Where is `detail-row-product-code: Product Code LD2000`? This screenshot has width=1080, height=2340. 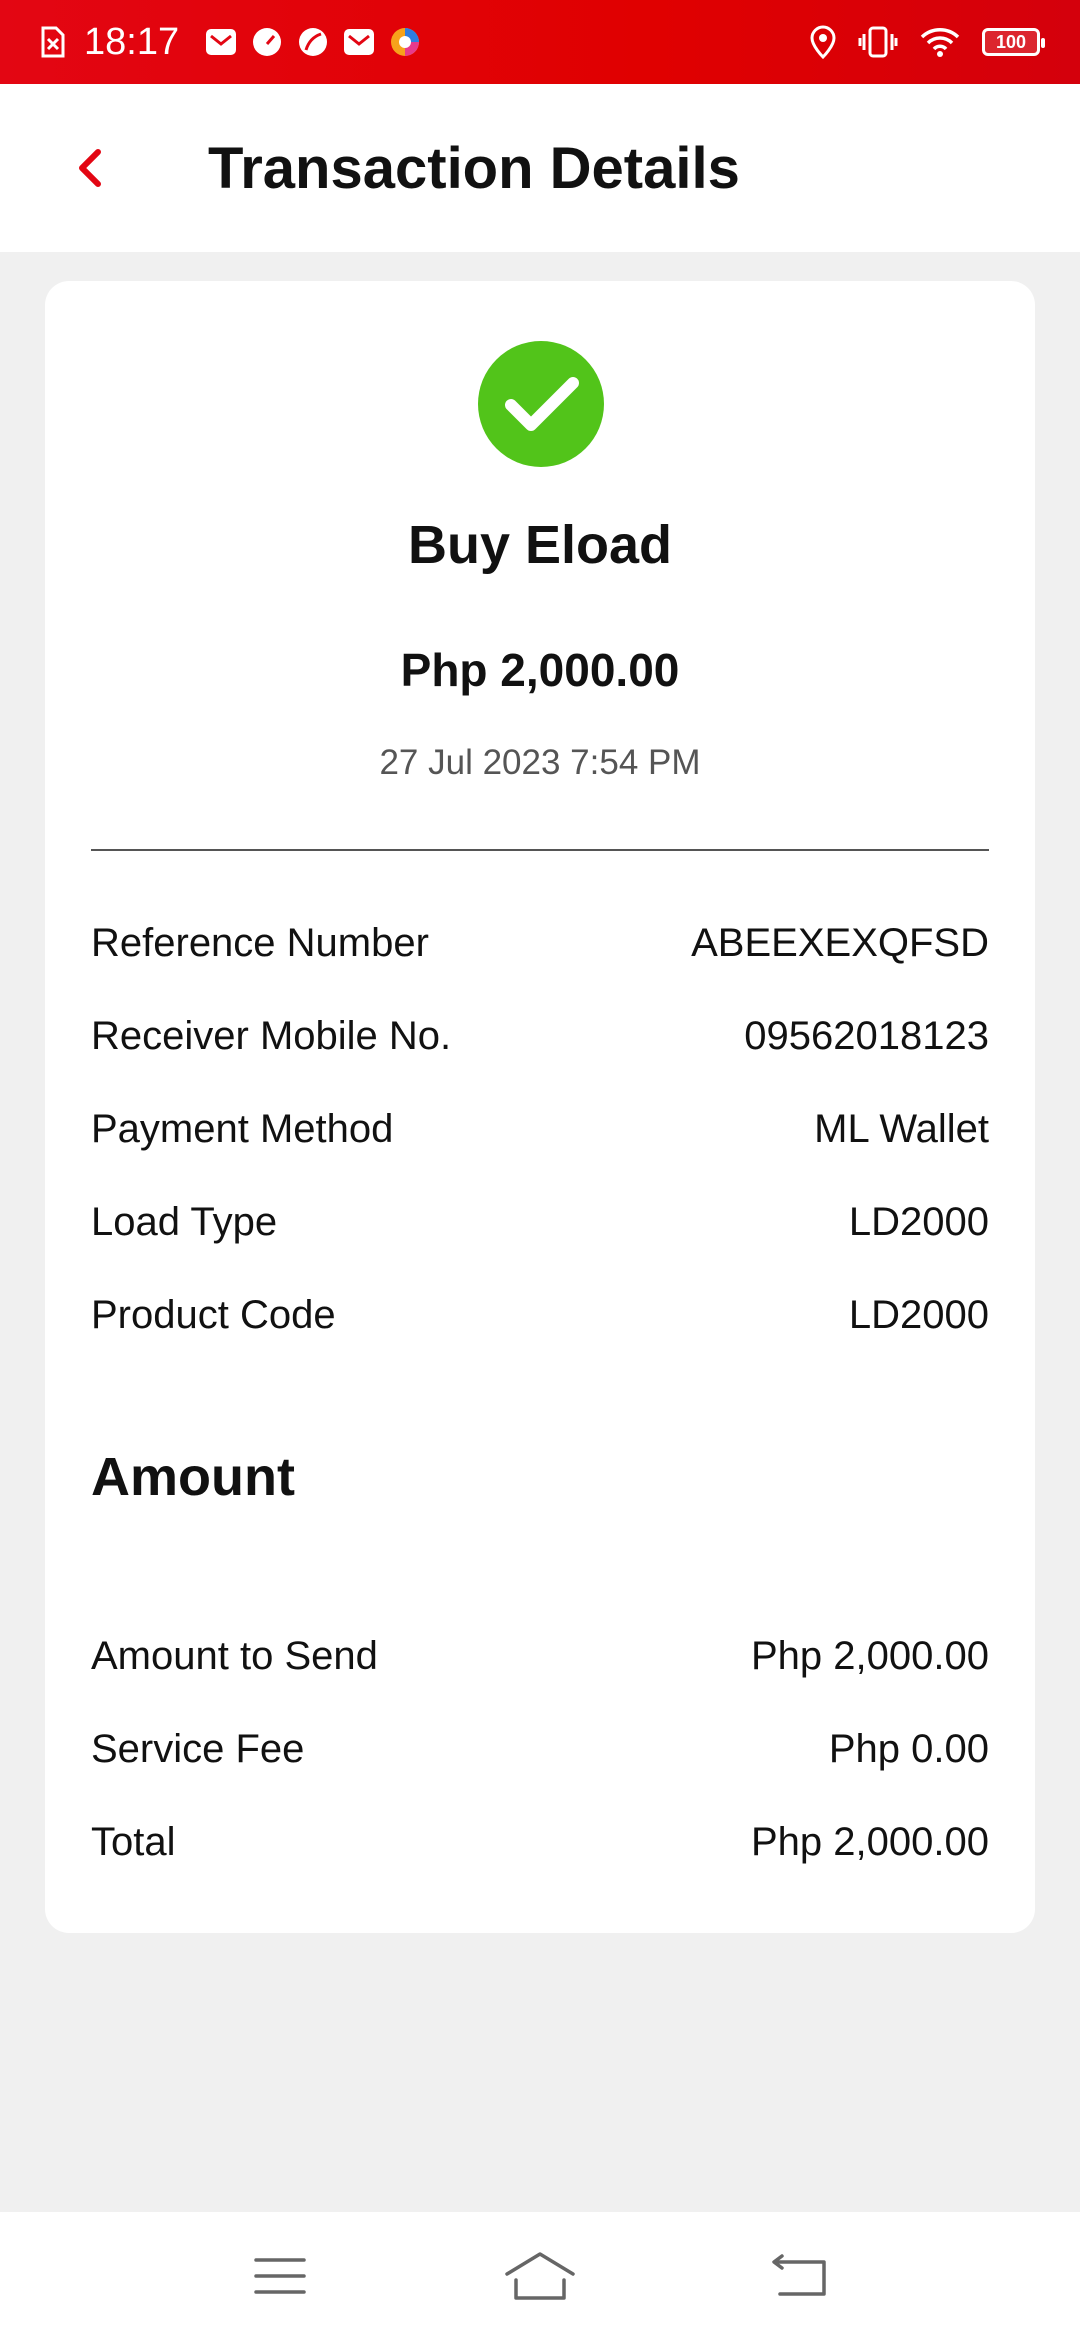 detail-row-product-code: Product Code LD2000 is located at coordinates (540, 1315).